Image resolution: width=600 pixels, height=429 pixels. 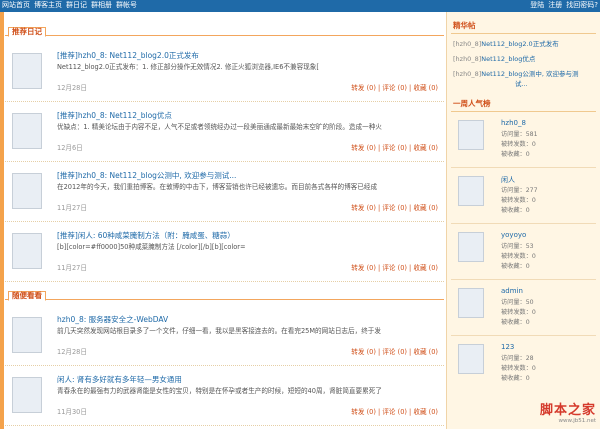 What do you see at coordinates (555, 5) in the screenshot?
I see `register-link: 注册` at bounding box center [555, 5].